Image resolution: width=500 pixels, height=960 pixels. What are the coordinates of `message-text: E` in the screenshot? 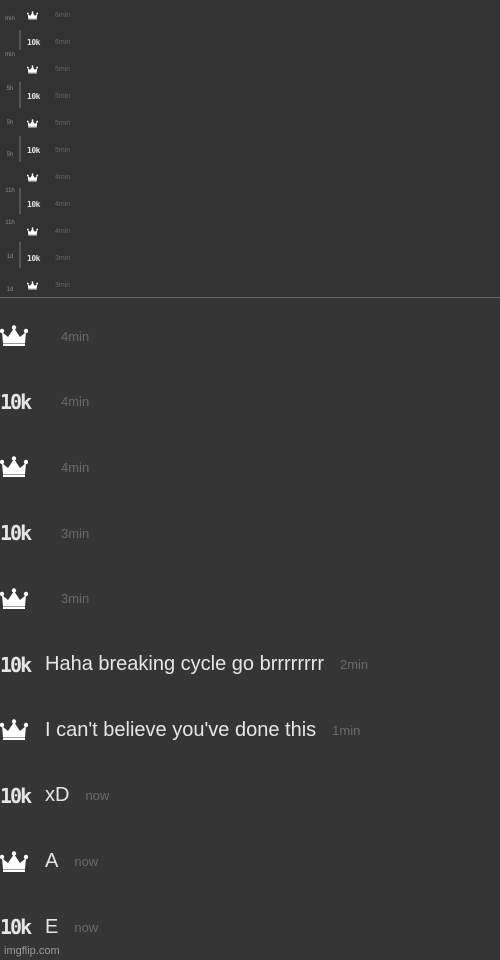 It's located at (52, 926).